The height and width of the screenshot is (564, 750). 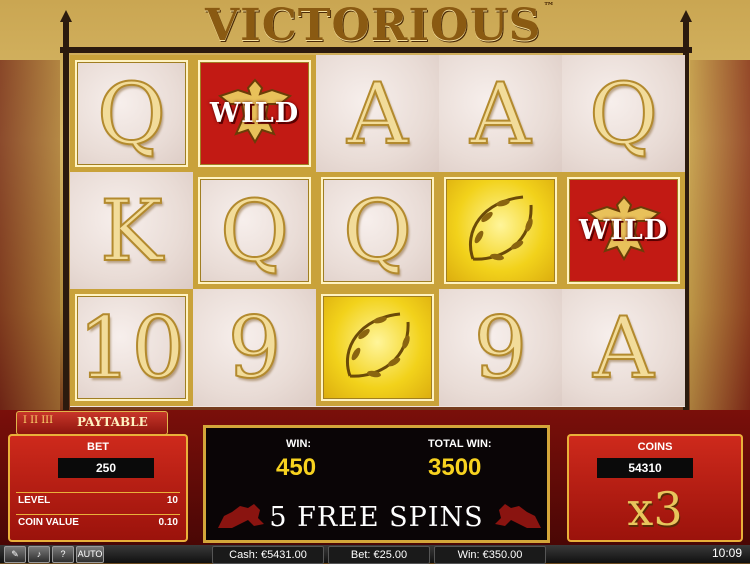 What do you see at coordinates (720, 240) in the screenshot?
I see `background-legion-right` at bounding box center [720, 240].